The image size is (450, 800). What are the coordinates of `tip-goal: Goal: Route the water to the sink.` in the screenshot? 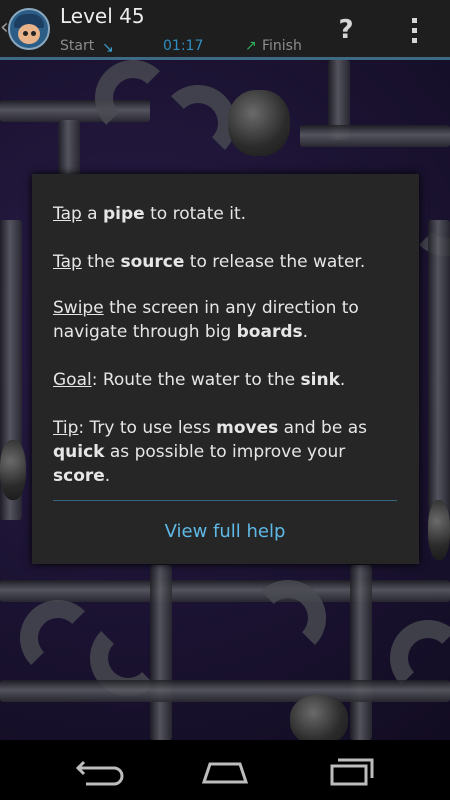 It's located at (199, 380).